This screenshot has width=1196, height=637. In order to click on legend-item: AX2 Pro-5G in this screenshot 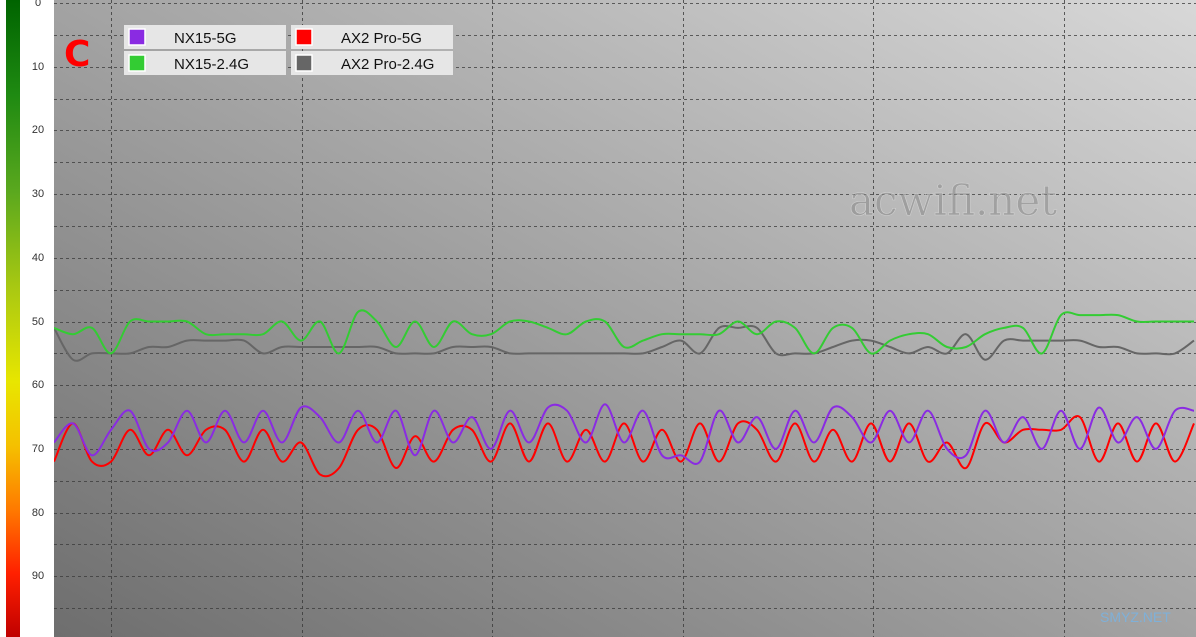, I will do `click(372, 37)`.